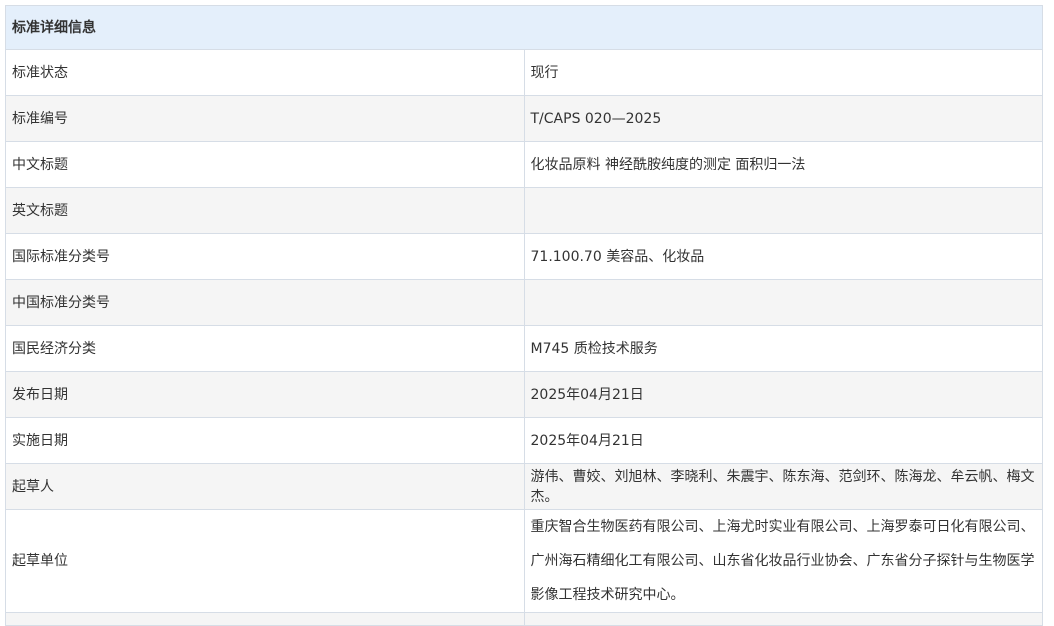 Image resolution: width=1054 pixels, height=626 pixels. Describe the element at coordinates (783, 394) in the screenshot. I see `value-publish-date: 2025年04月21日` at that location.